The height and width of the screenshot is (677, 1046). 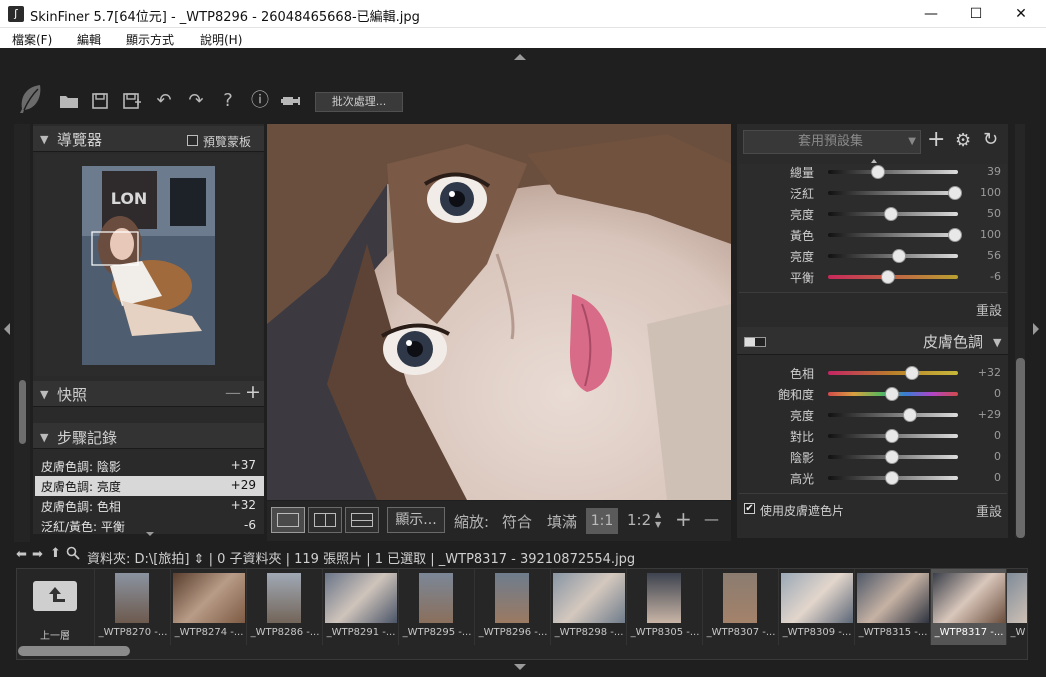 What do you see at coordinates (325, 520) in the screenshot?
I see `split-vertical-view-button` at bounding box center [325, 520].